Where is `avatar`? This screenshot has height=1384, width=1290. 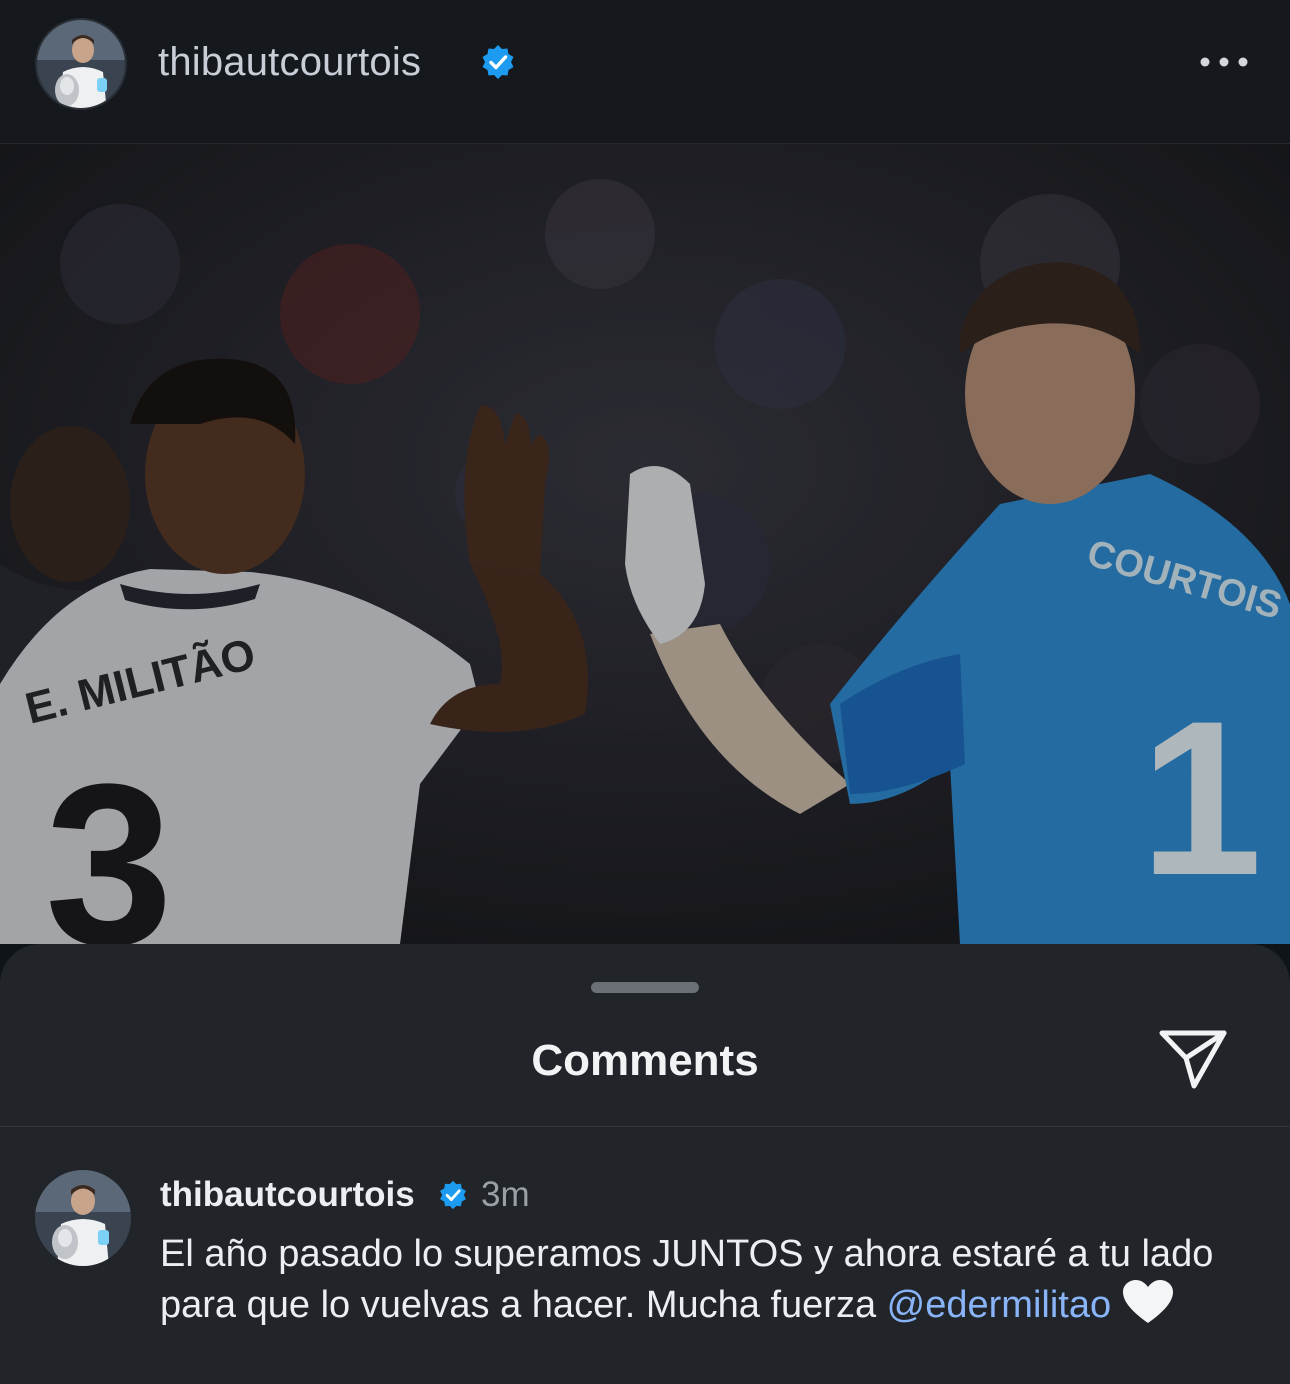
avatar is located at coordinates (81, 64).